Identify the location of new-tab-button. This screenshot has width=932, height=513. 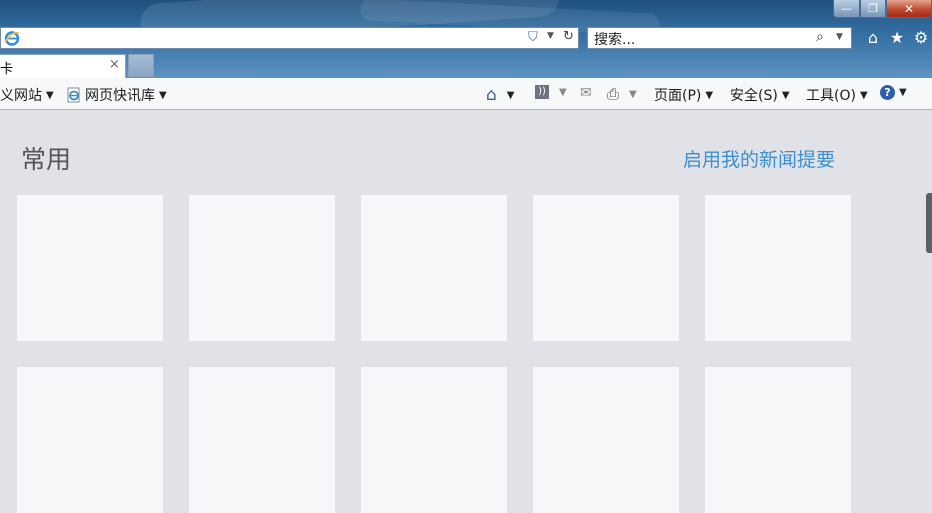
(141, 65).